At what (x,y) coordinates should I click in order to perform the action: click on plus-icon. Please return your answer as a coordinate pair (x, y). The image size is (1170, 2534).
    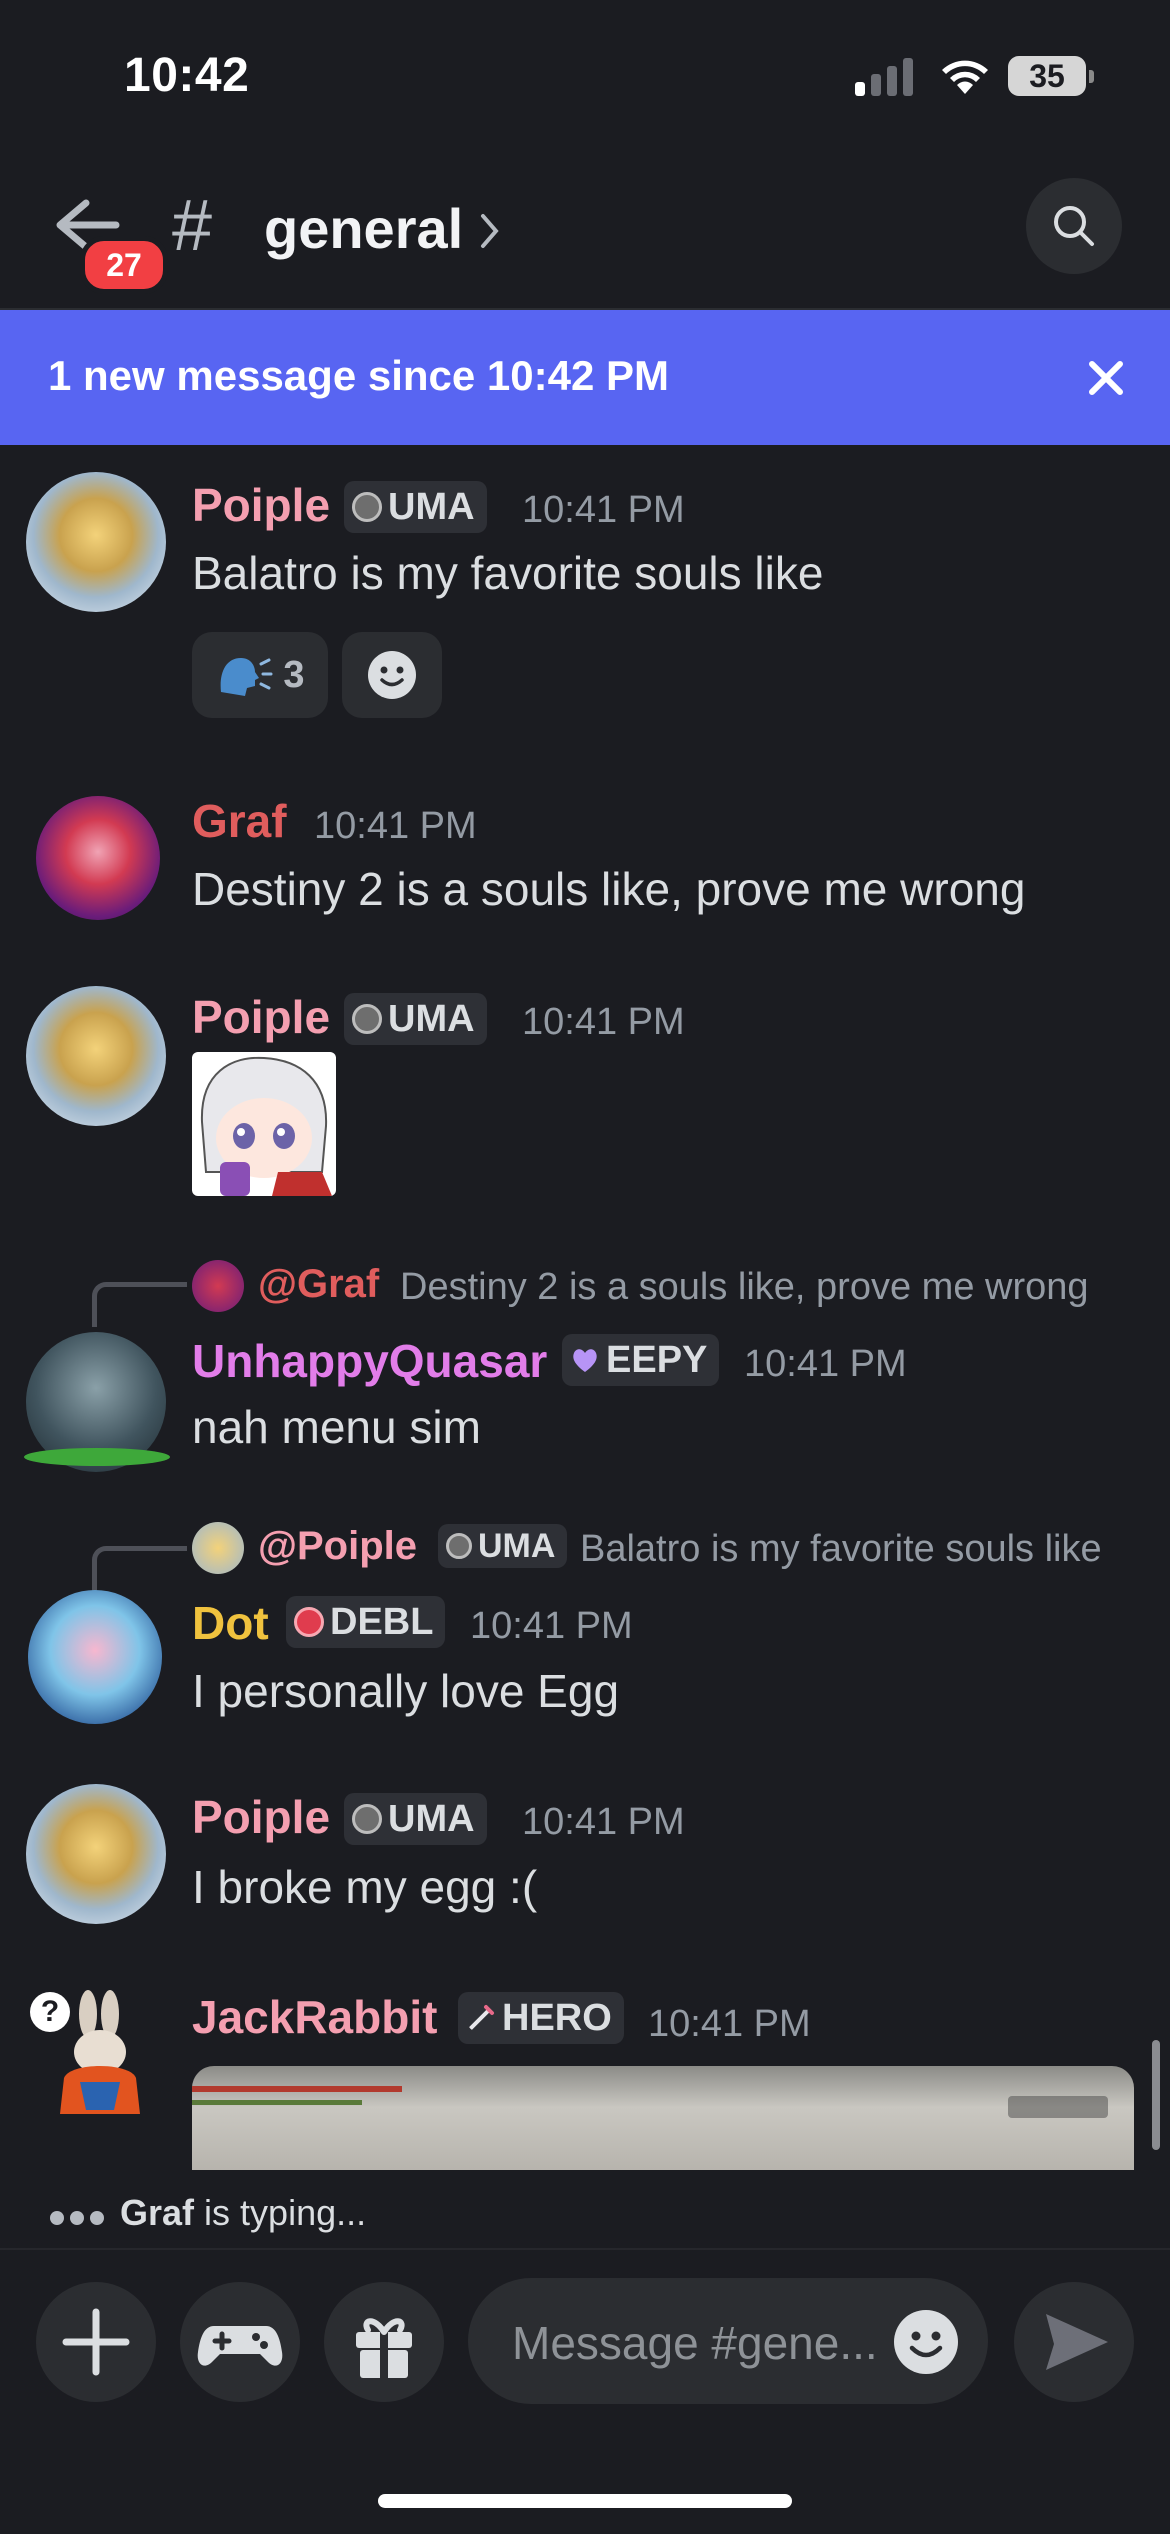
    Looking at the image, I should click on (96, 2342).